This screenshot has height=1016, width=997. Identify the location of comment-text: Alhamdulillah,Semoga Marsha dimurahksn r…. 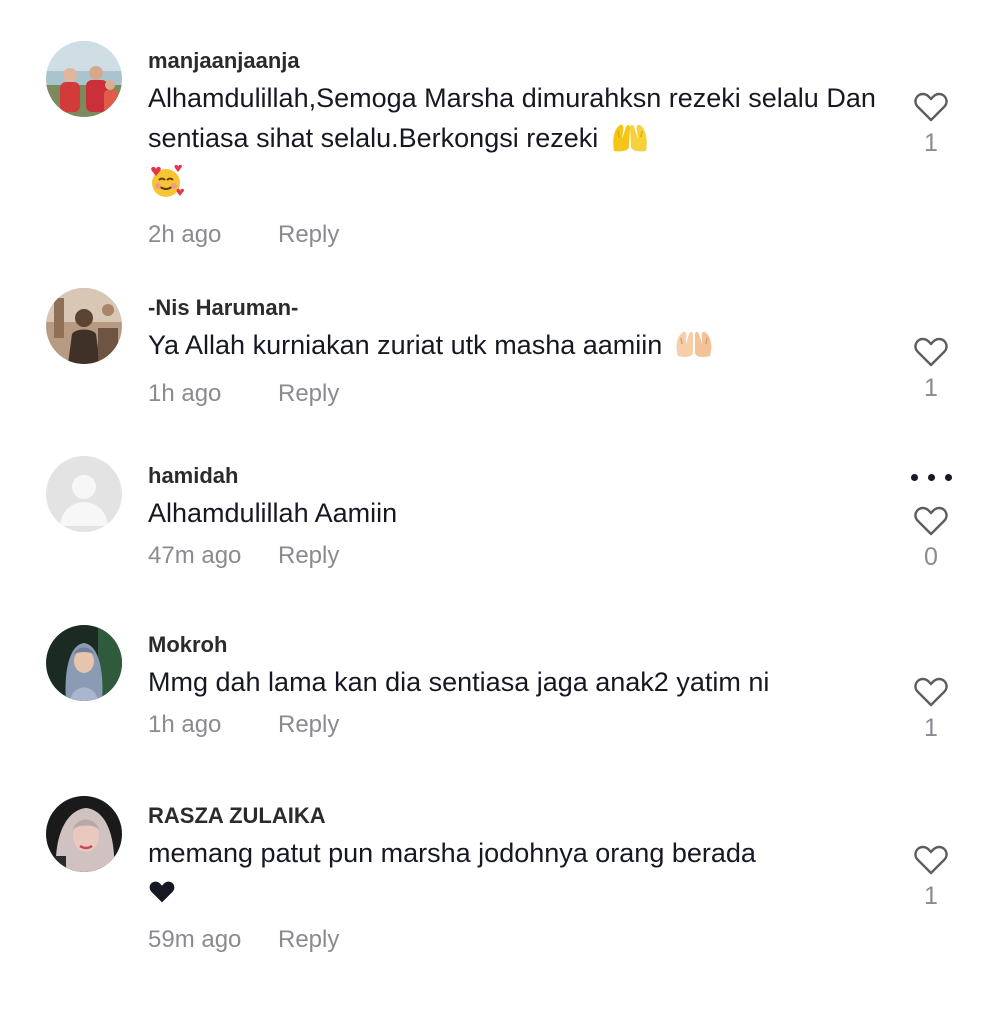
(518, 144).